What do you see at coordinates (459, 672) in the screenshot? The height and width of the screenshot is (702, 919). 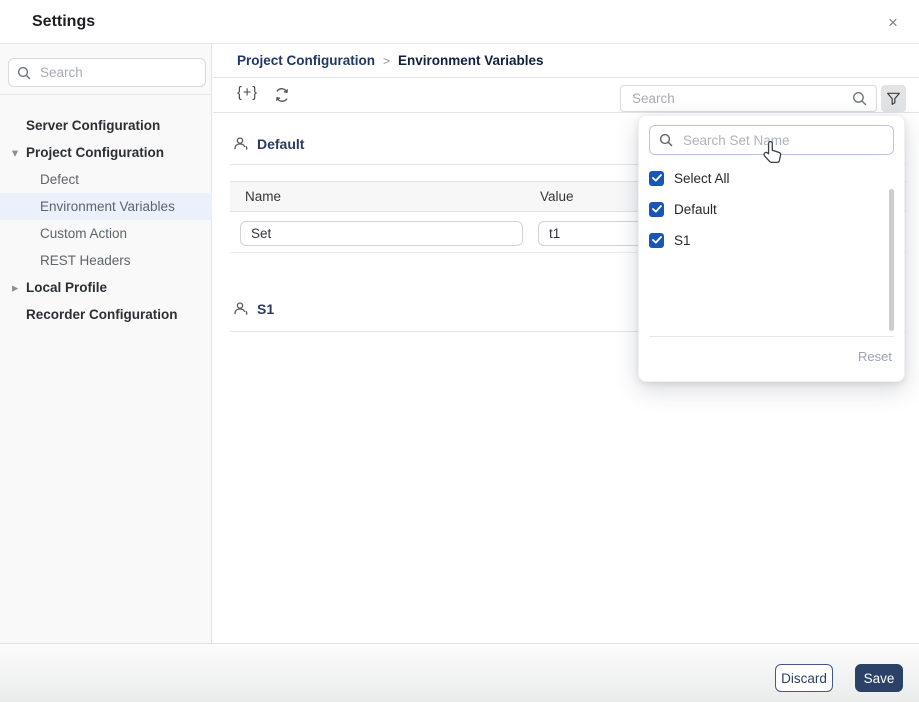 I see `dialog-footer: Discard Save` at bounding box center [459, 672].